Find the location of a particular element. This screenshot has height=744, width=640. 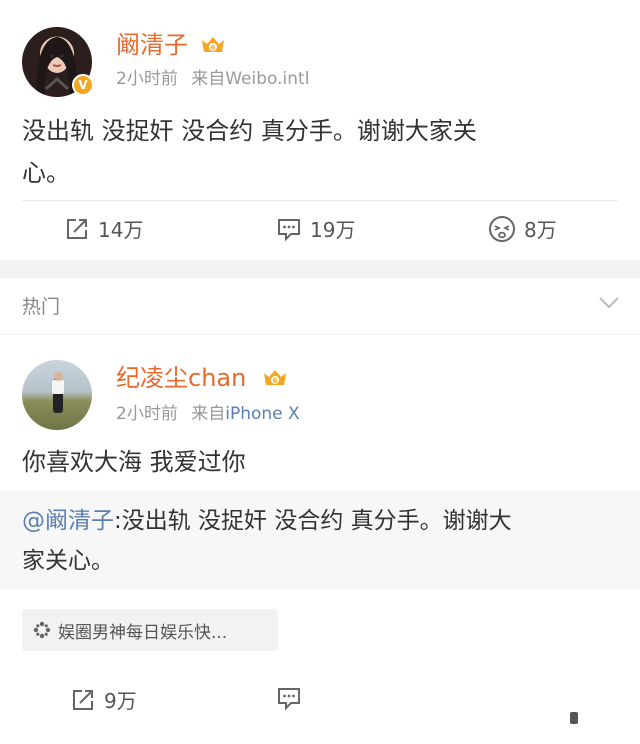

comment-button is located at coordinates (289, 698).